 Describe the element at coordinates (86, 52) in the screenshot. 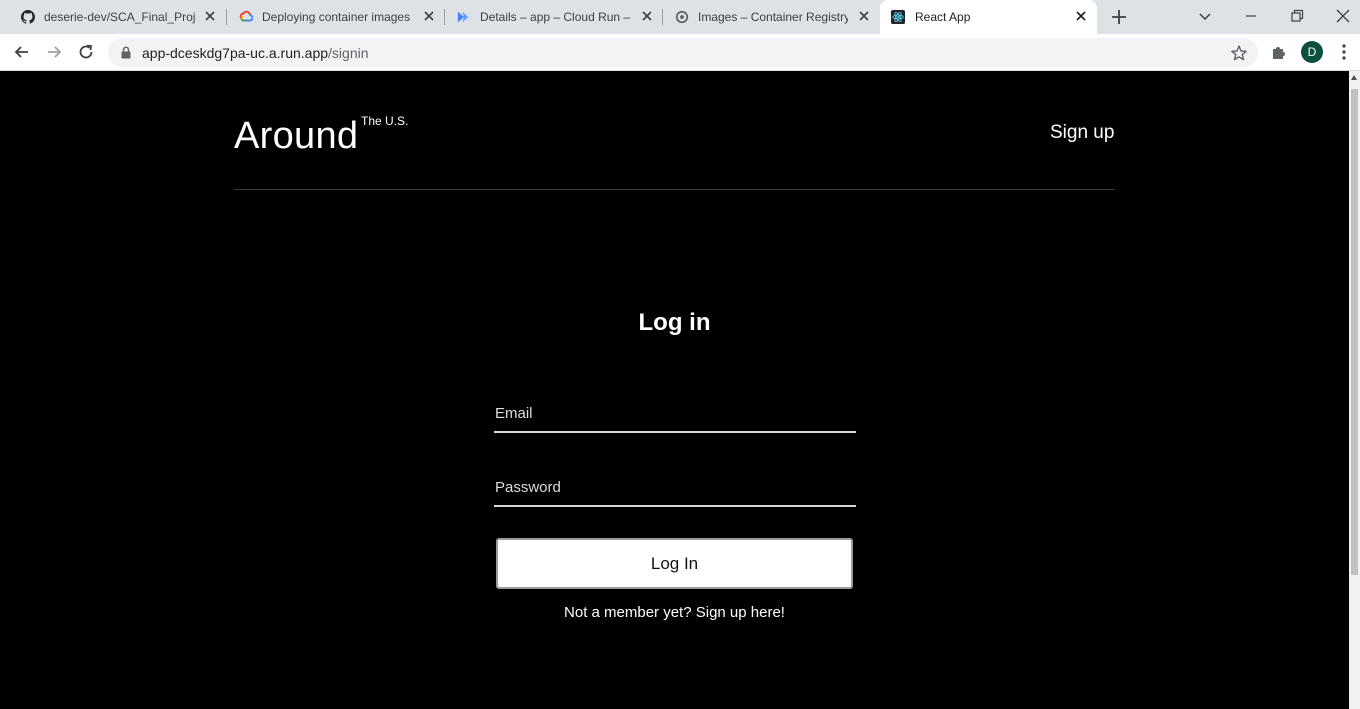

I see `reload-icon` at that location.